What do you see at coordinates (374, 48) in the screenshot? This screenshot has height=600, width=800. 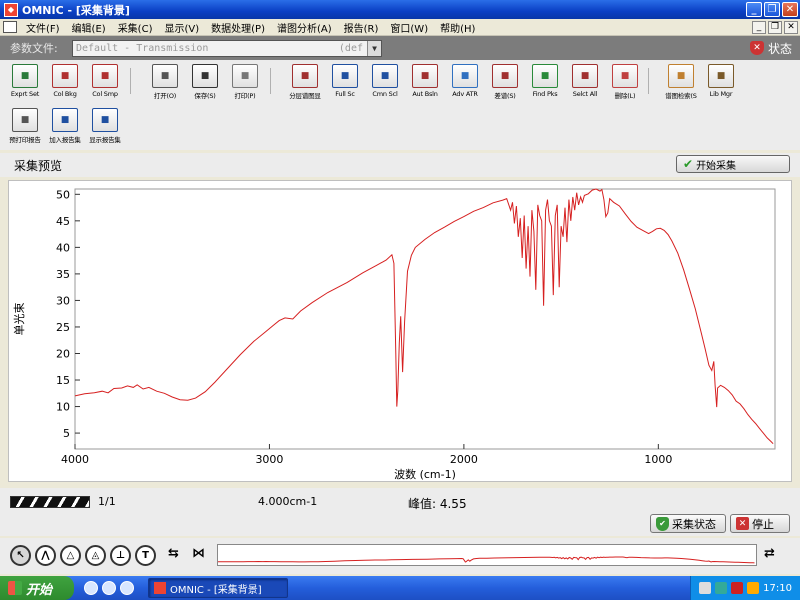 I see `chevron-down-icon: ▼` at bounding box center [374, 48].